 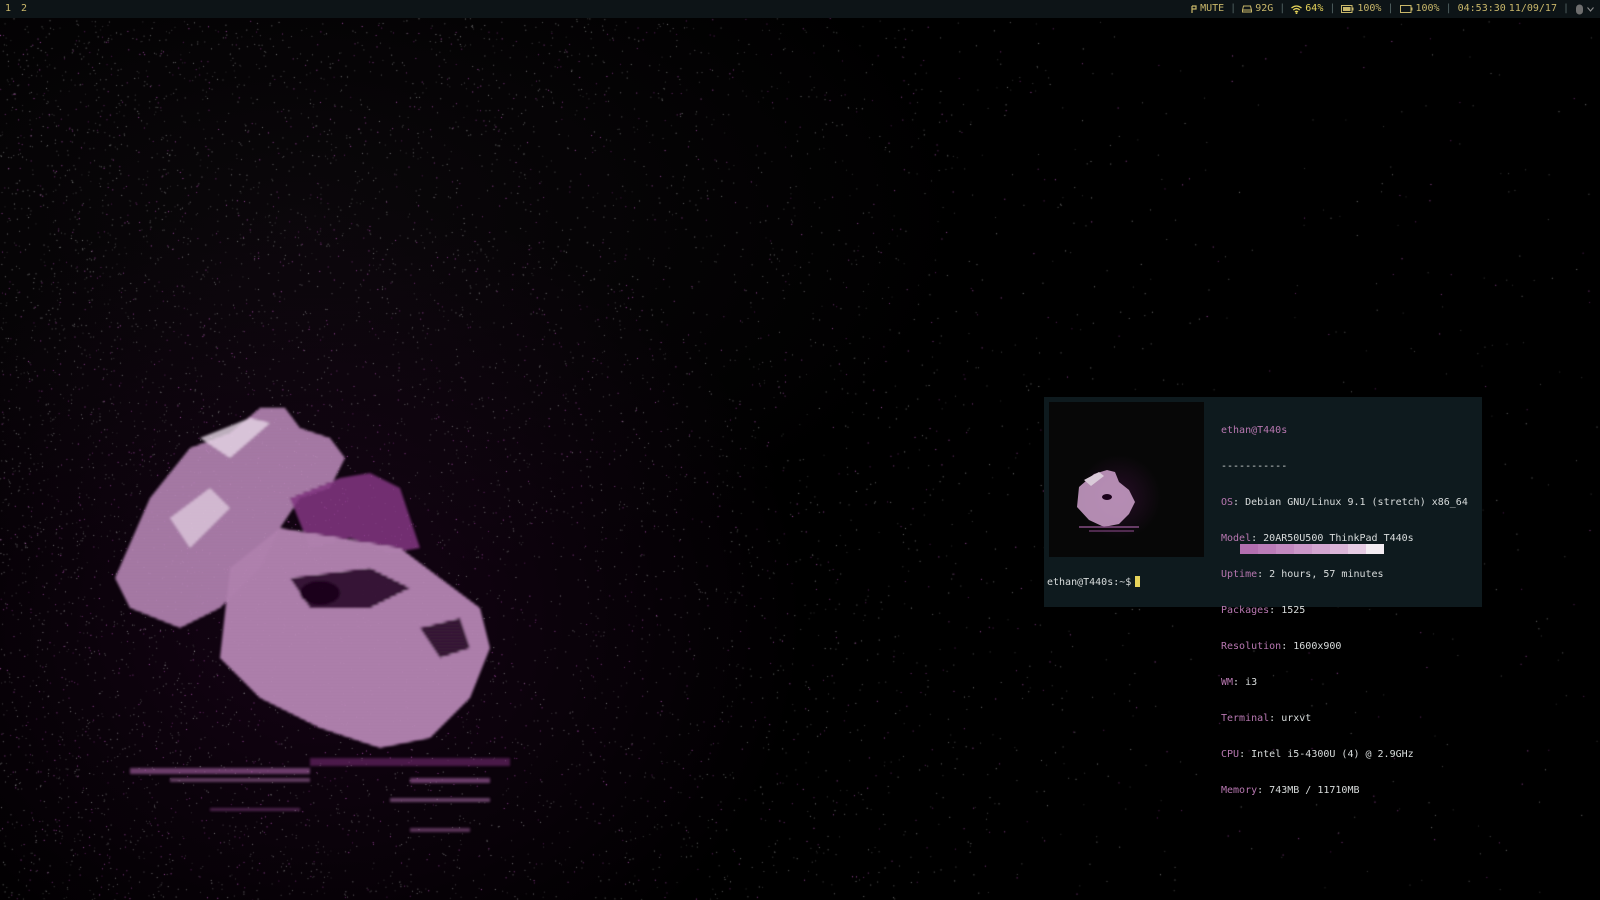 What do you see at coordinates (1281, 646) in the screenshot?
I see `info-row: Resolution: 1600x900` at bounding box center [1281, 646].